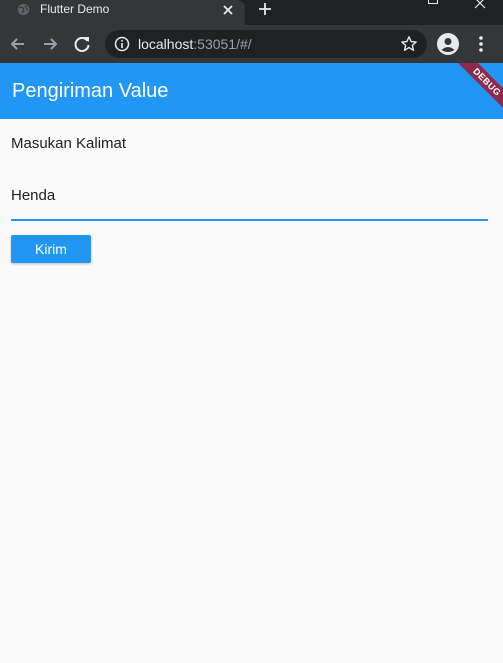 The width and height of the screenshot is (503, 663). I want to click on reload-icon, so click(82, 44).